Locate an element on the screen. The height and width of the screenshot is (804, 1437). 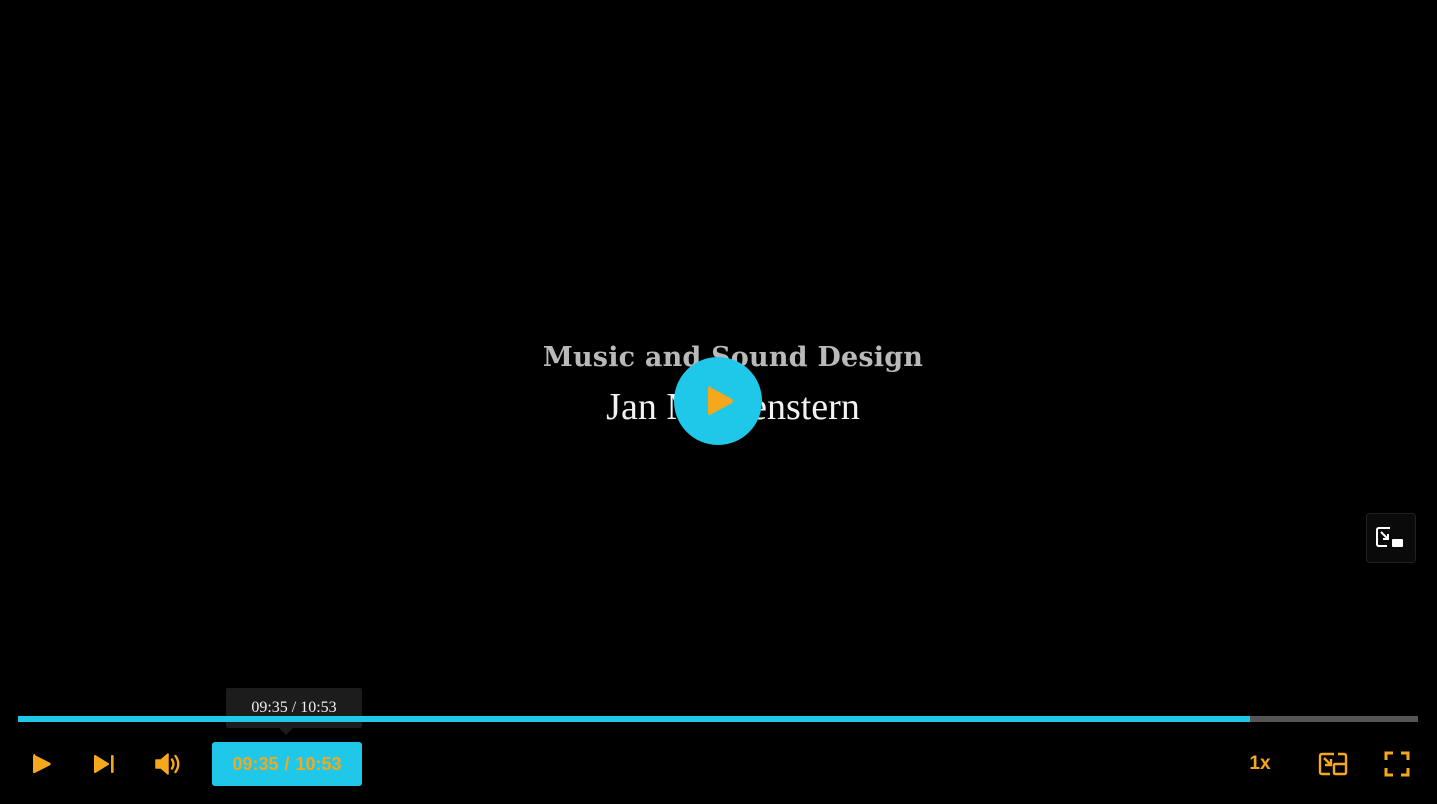
current-time: 09:35 is located at coordinates (255, 763).